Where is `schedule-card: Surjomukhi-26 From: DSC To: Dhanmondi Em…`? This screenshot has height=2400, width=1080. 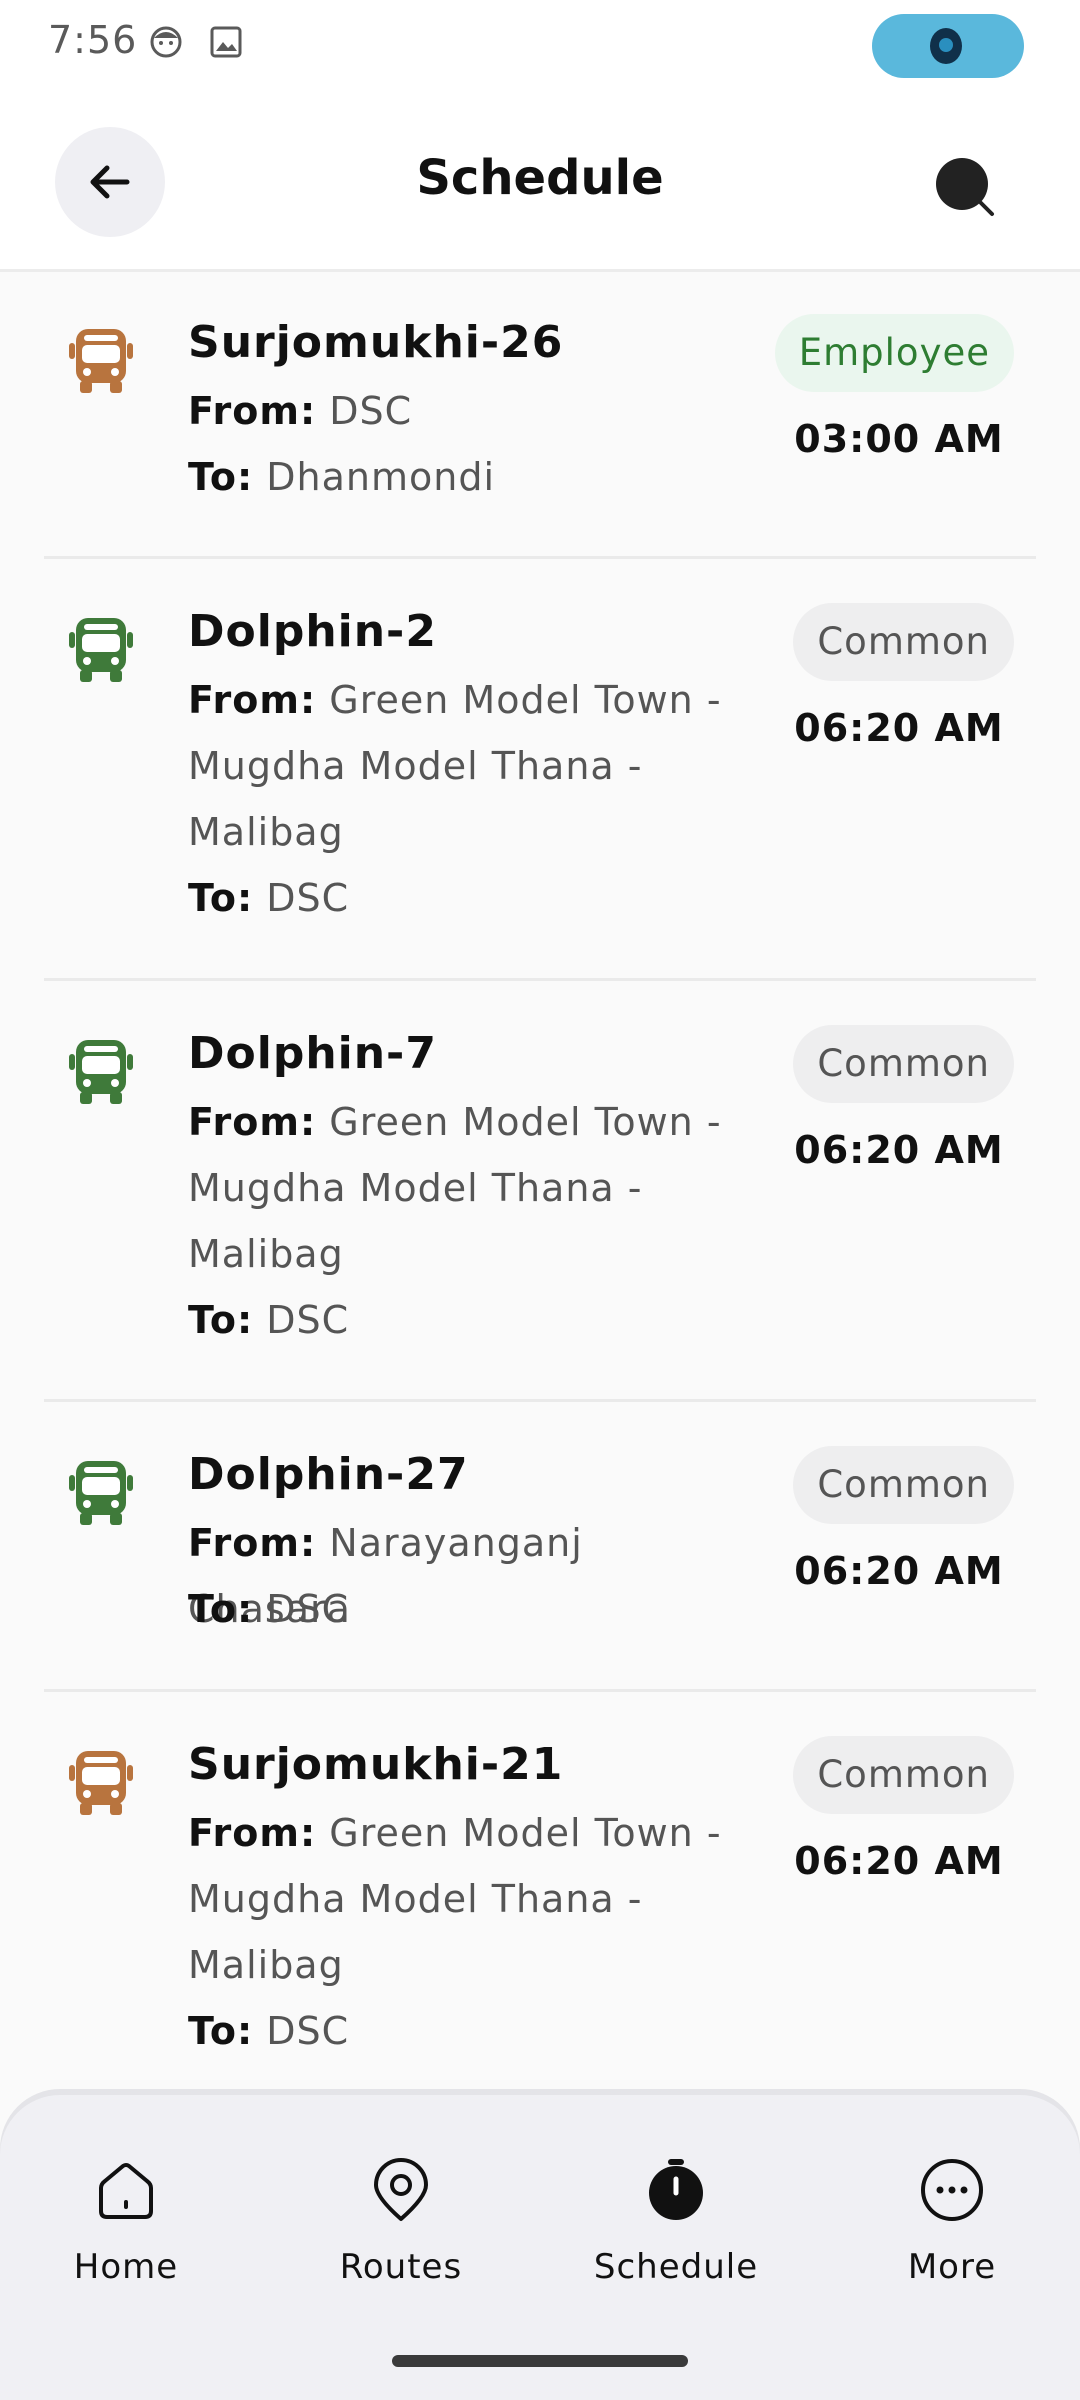 schedule-card: Surjomukhi-26 From: DSC To: Dhanmondi Em… is located at coordinates (540, 417).